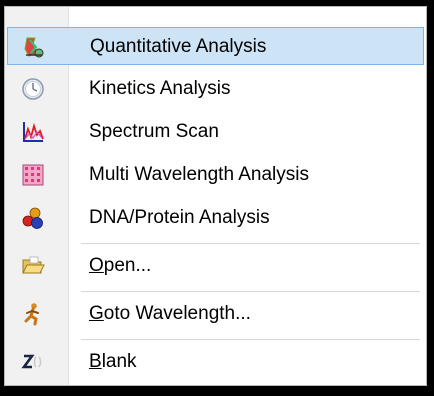  Describe the element at coordinates (33, 218) in the screenshot. I see `dna-protein-molecule-icon` at that location.